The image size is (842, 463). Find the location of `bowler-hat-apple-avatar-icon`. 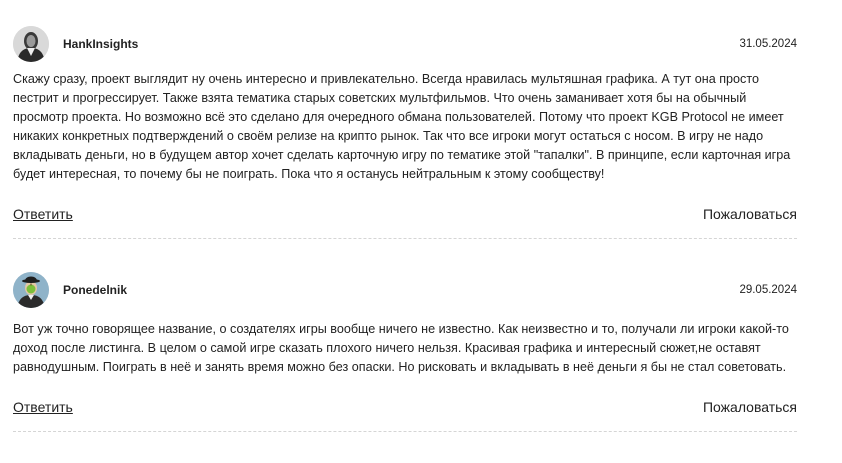

bowler-hat-apple-avatar-icon is located at coordinates (31, 290).